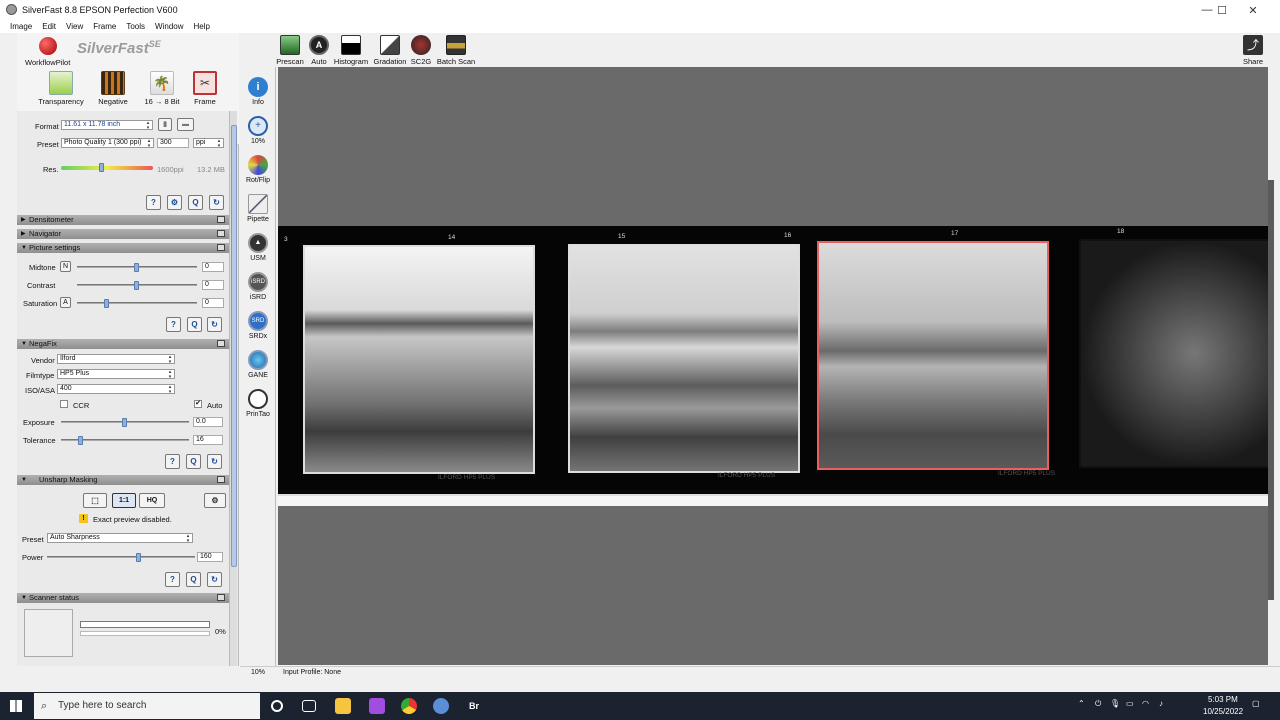 The height and width of the screenshot is (720, 1280). I want to click on menu-tools: Tools, so click(135, 26).